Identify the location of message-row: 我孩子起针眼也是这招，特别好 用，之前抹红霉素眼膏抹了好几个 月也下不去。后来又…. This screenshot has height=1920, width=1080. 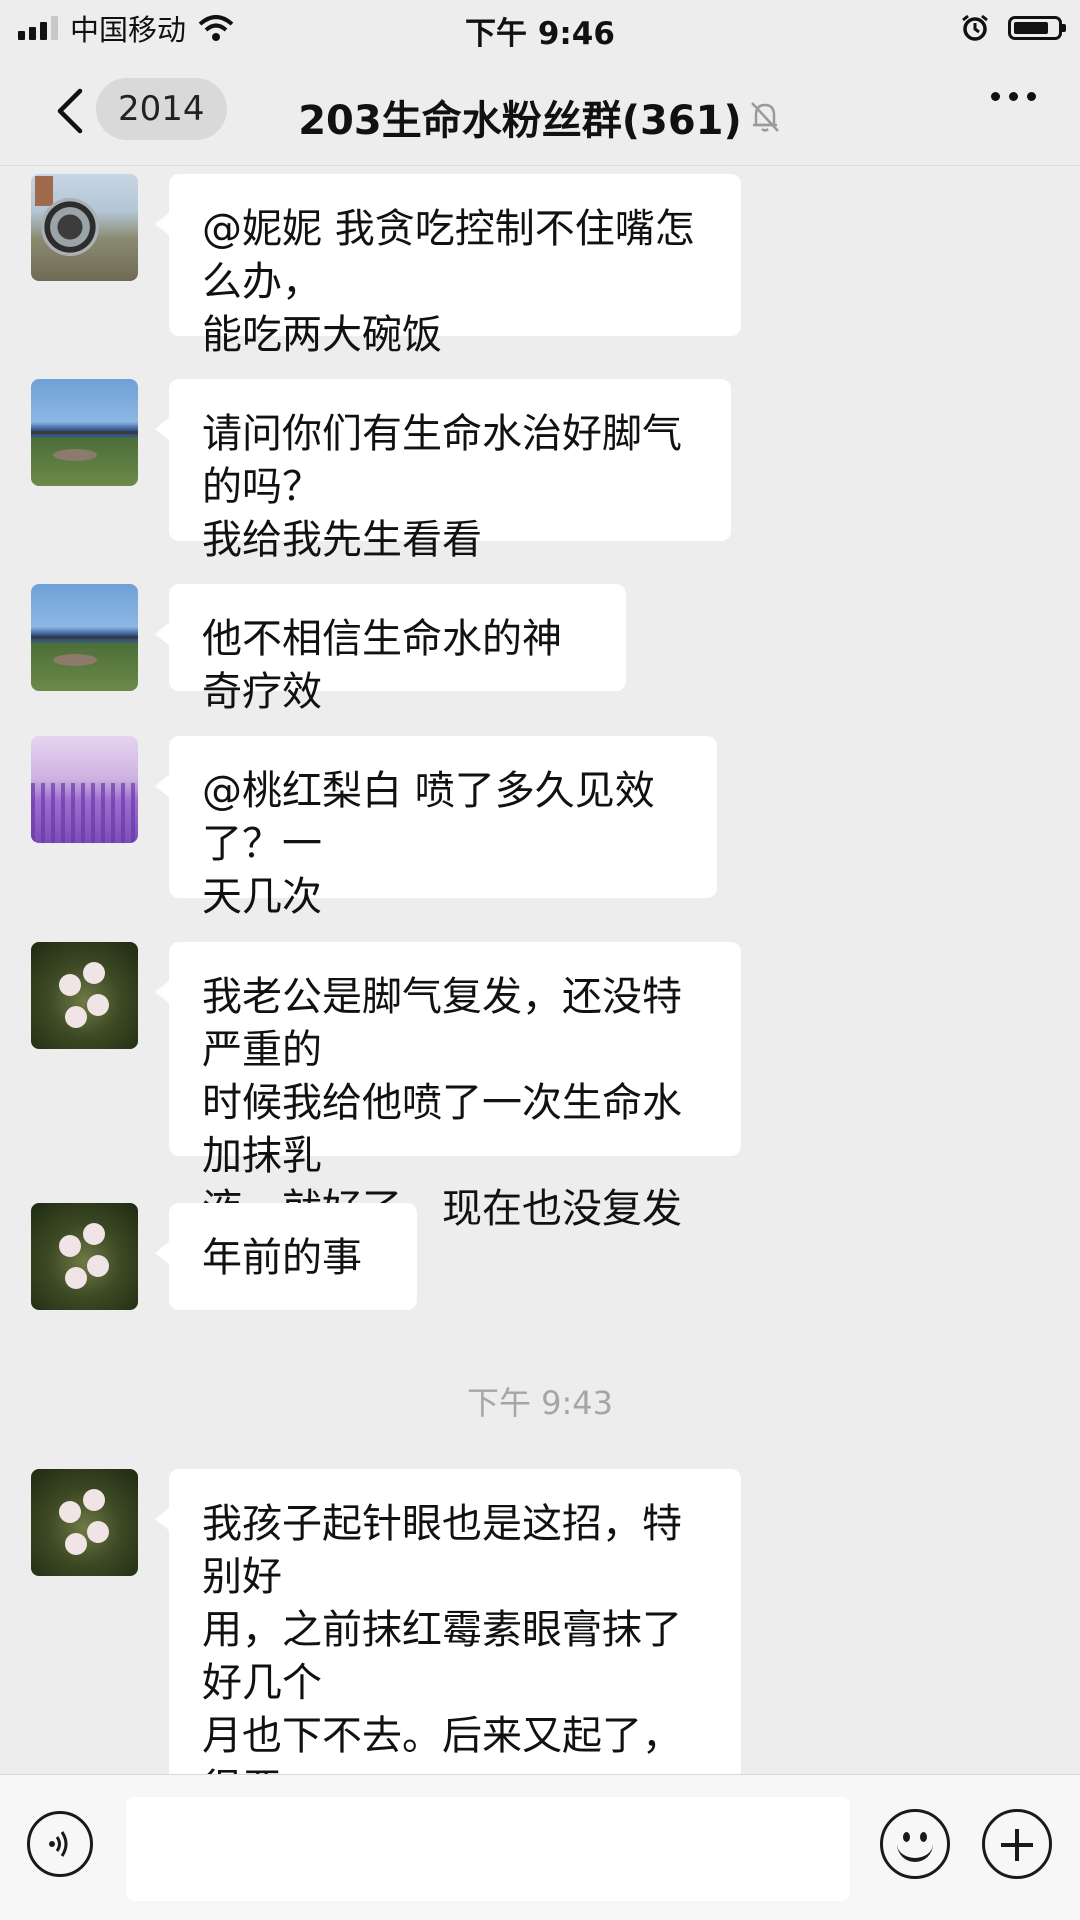
(531, 1621).